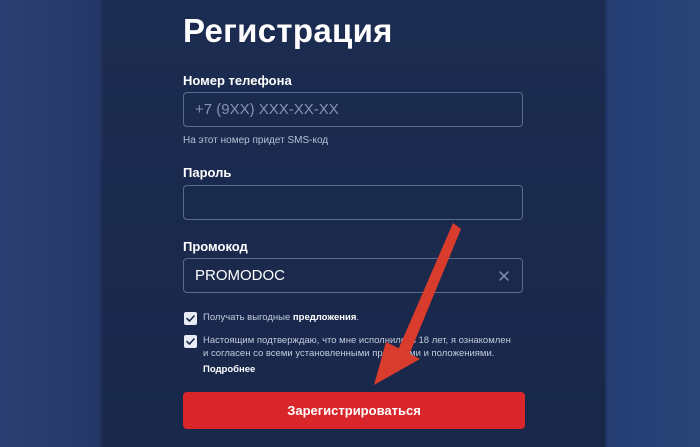  I want to click on password-input, so click(353, 202).